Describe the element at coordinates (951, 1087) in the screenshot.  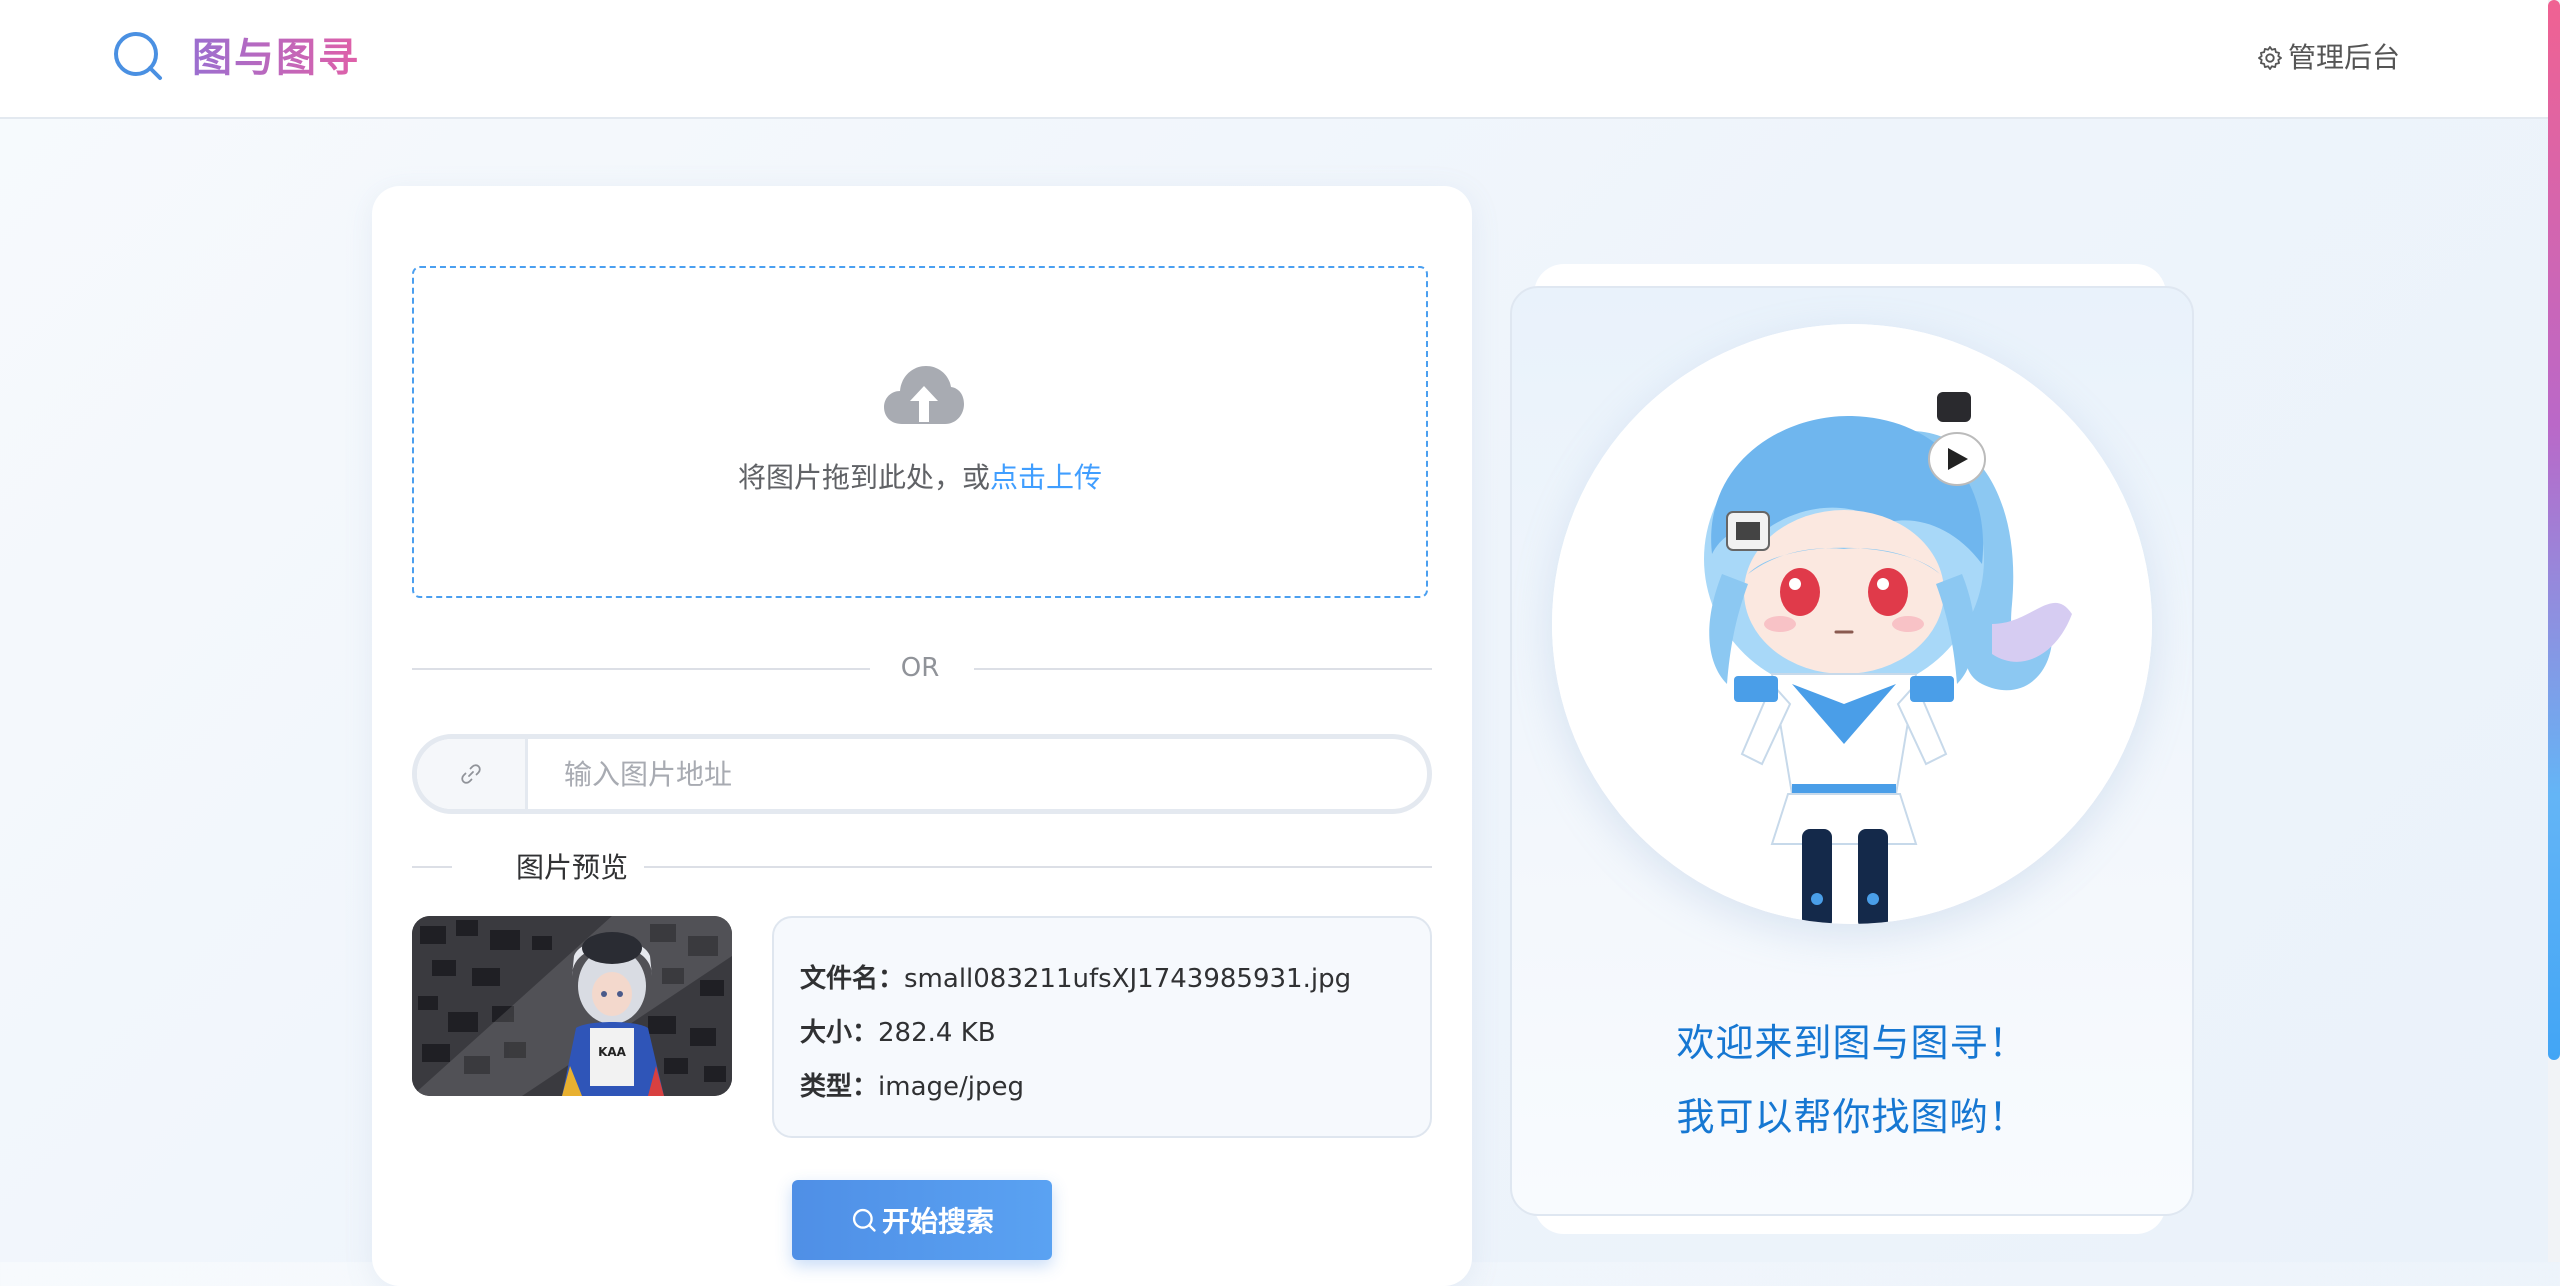
I see `file-type-value: image/jpeg` at that location.